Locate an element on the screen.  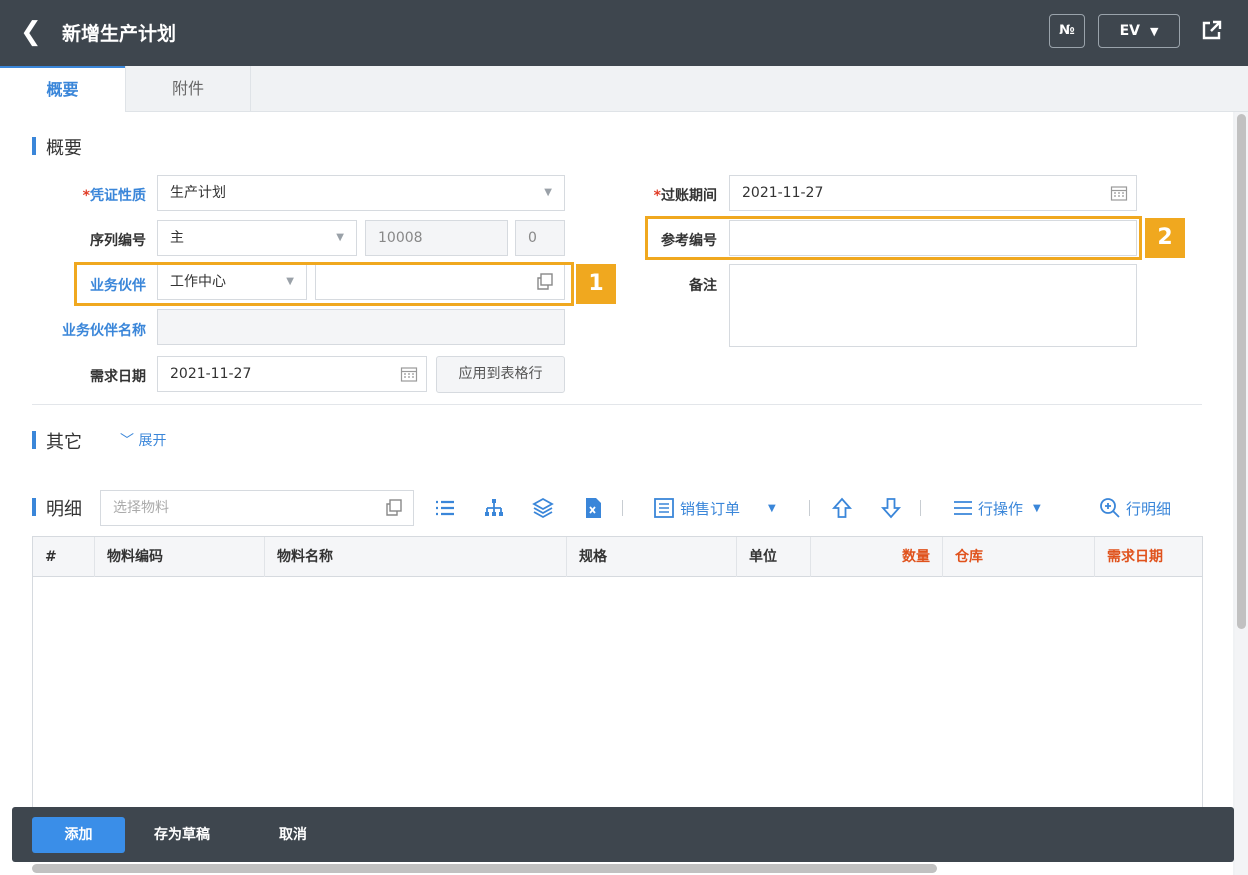
column-header-spec: 规格 is located at coordinates (652, 557).